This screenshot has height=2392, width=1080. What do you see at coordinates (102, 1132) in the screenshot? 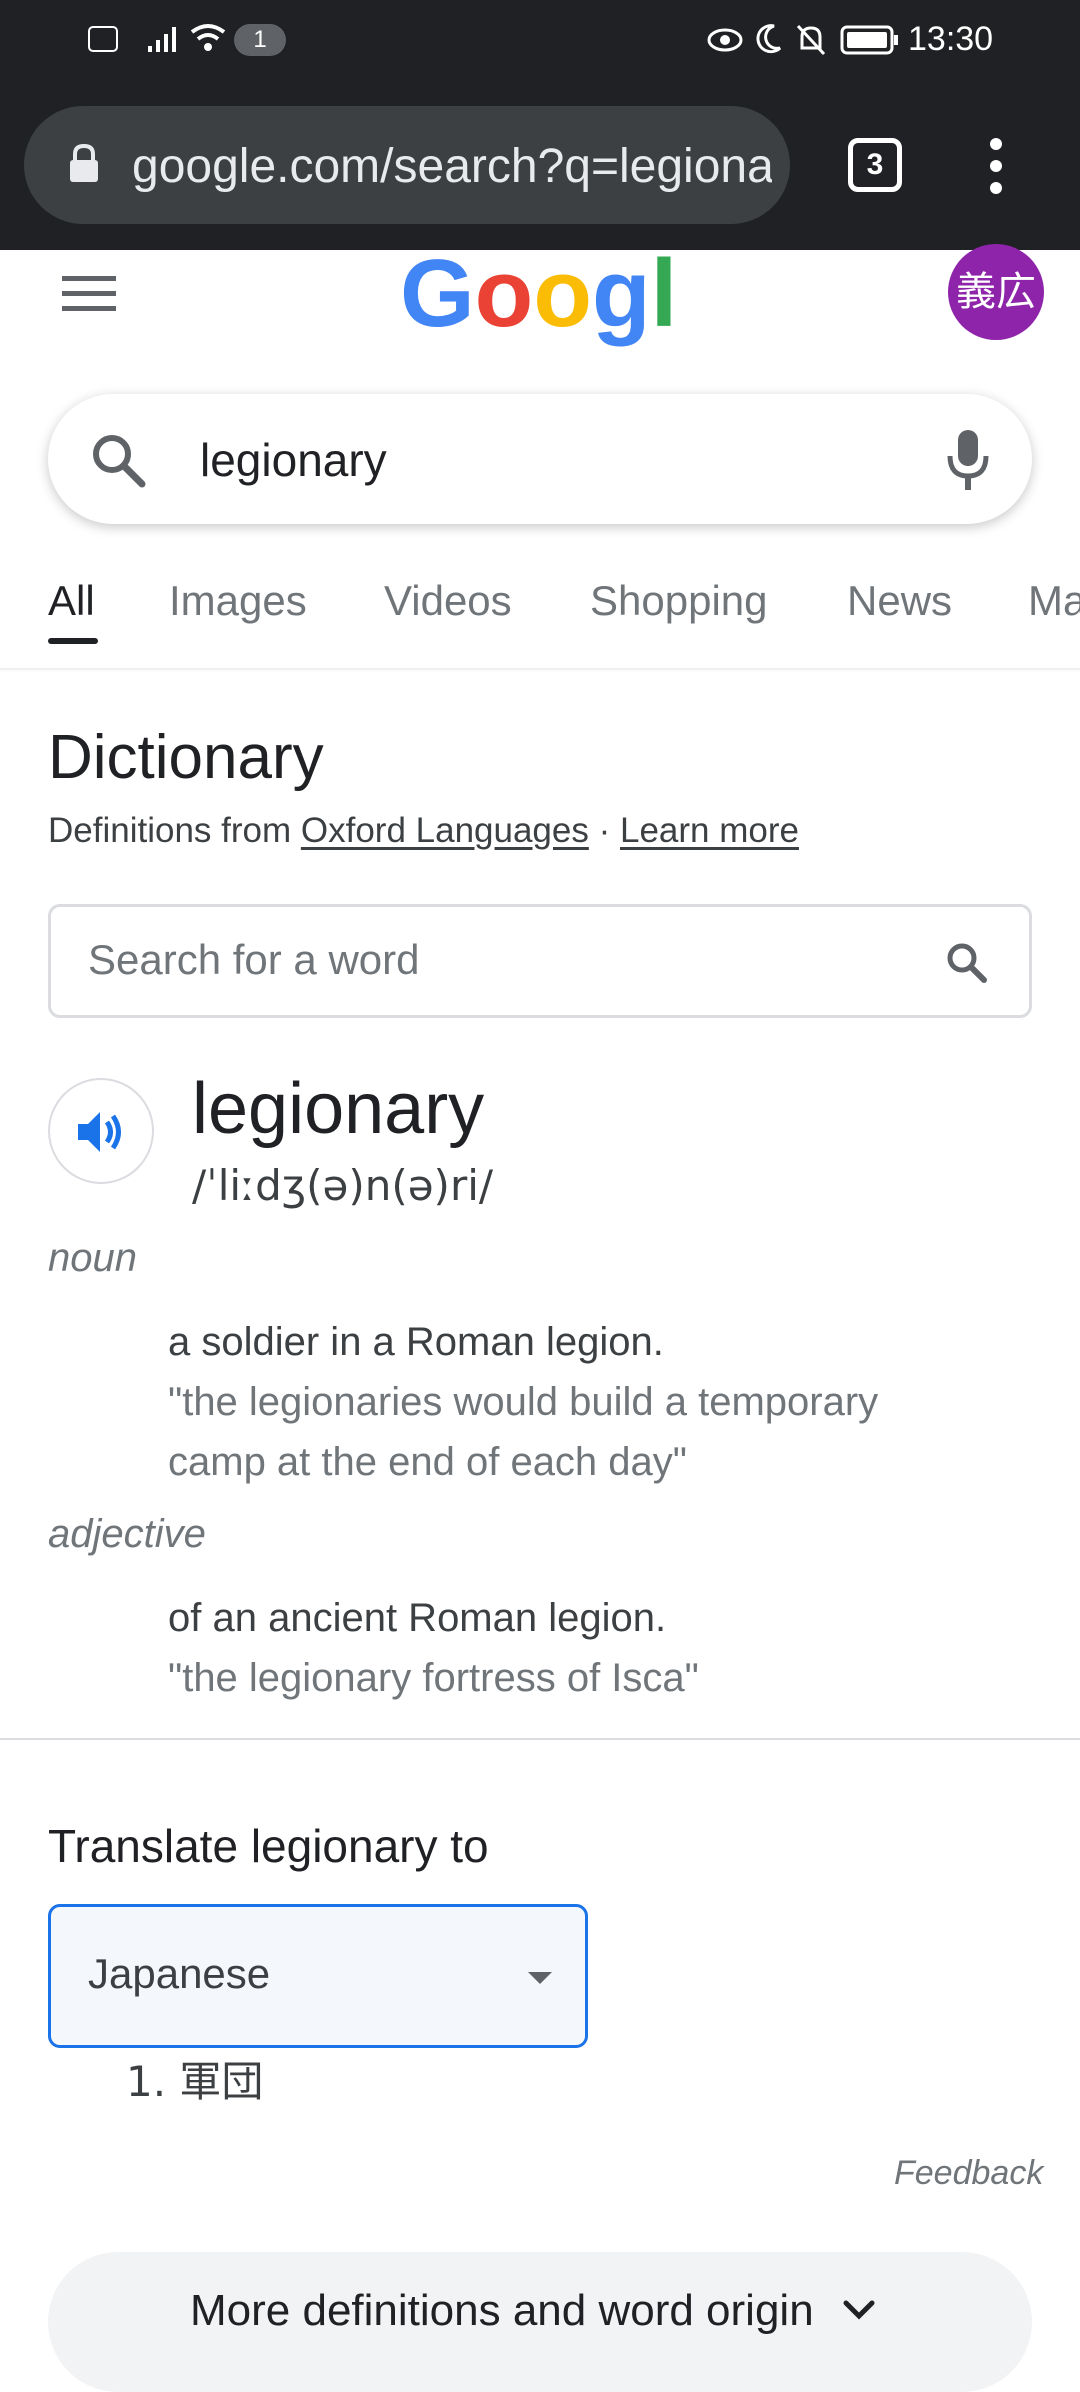
I see `speaker-icon` at bounding box center [102, 1132].